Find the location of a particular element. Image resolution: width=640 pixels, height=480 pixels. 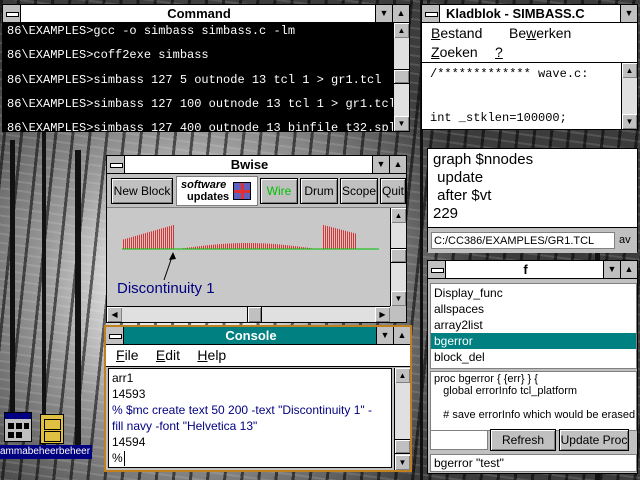

bwise-titlebar: Bwise ▼ ▲ is located at coordinates (256, 165).